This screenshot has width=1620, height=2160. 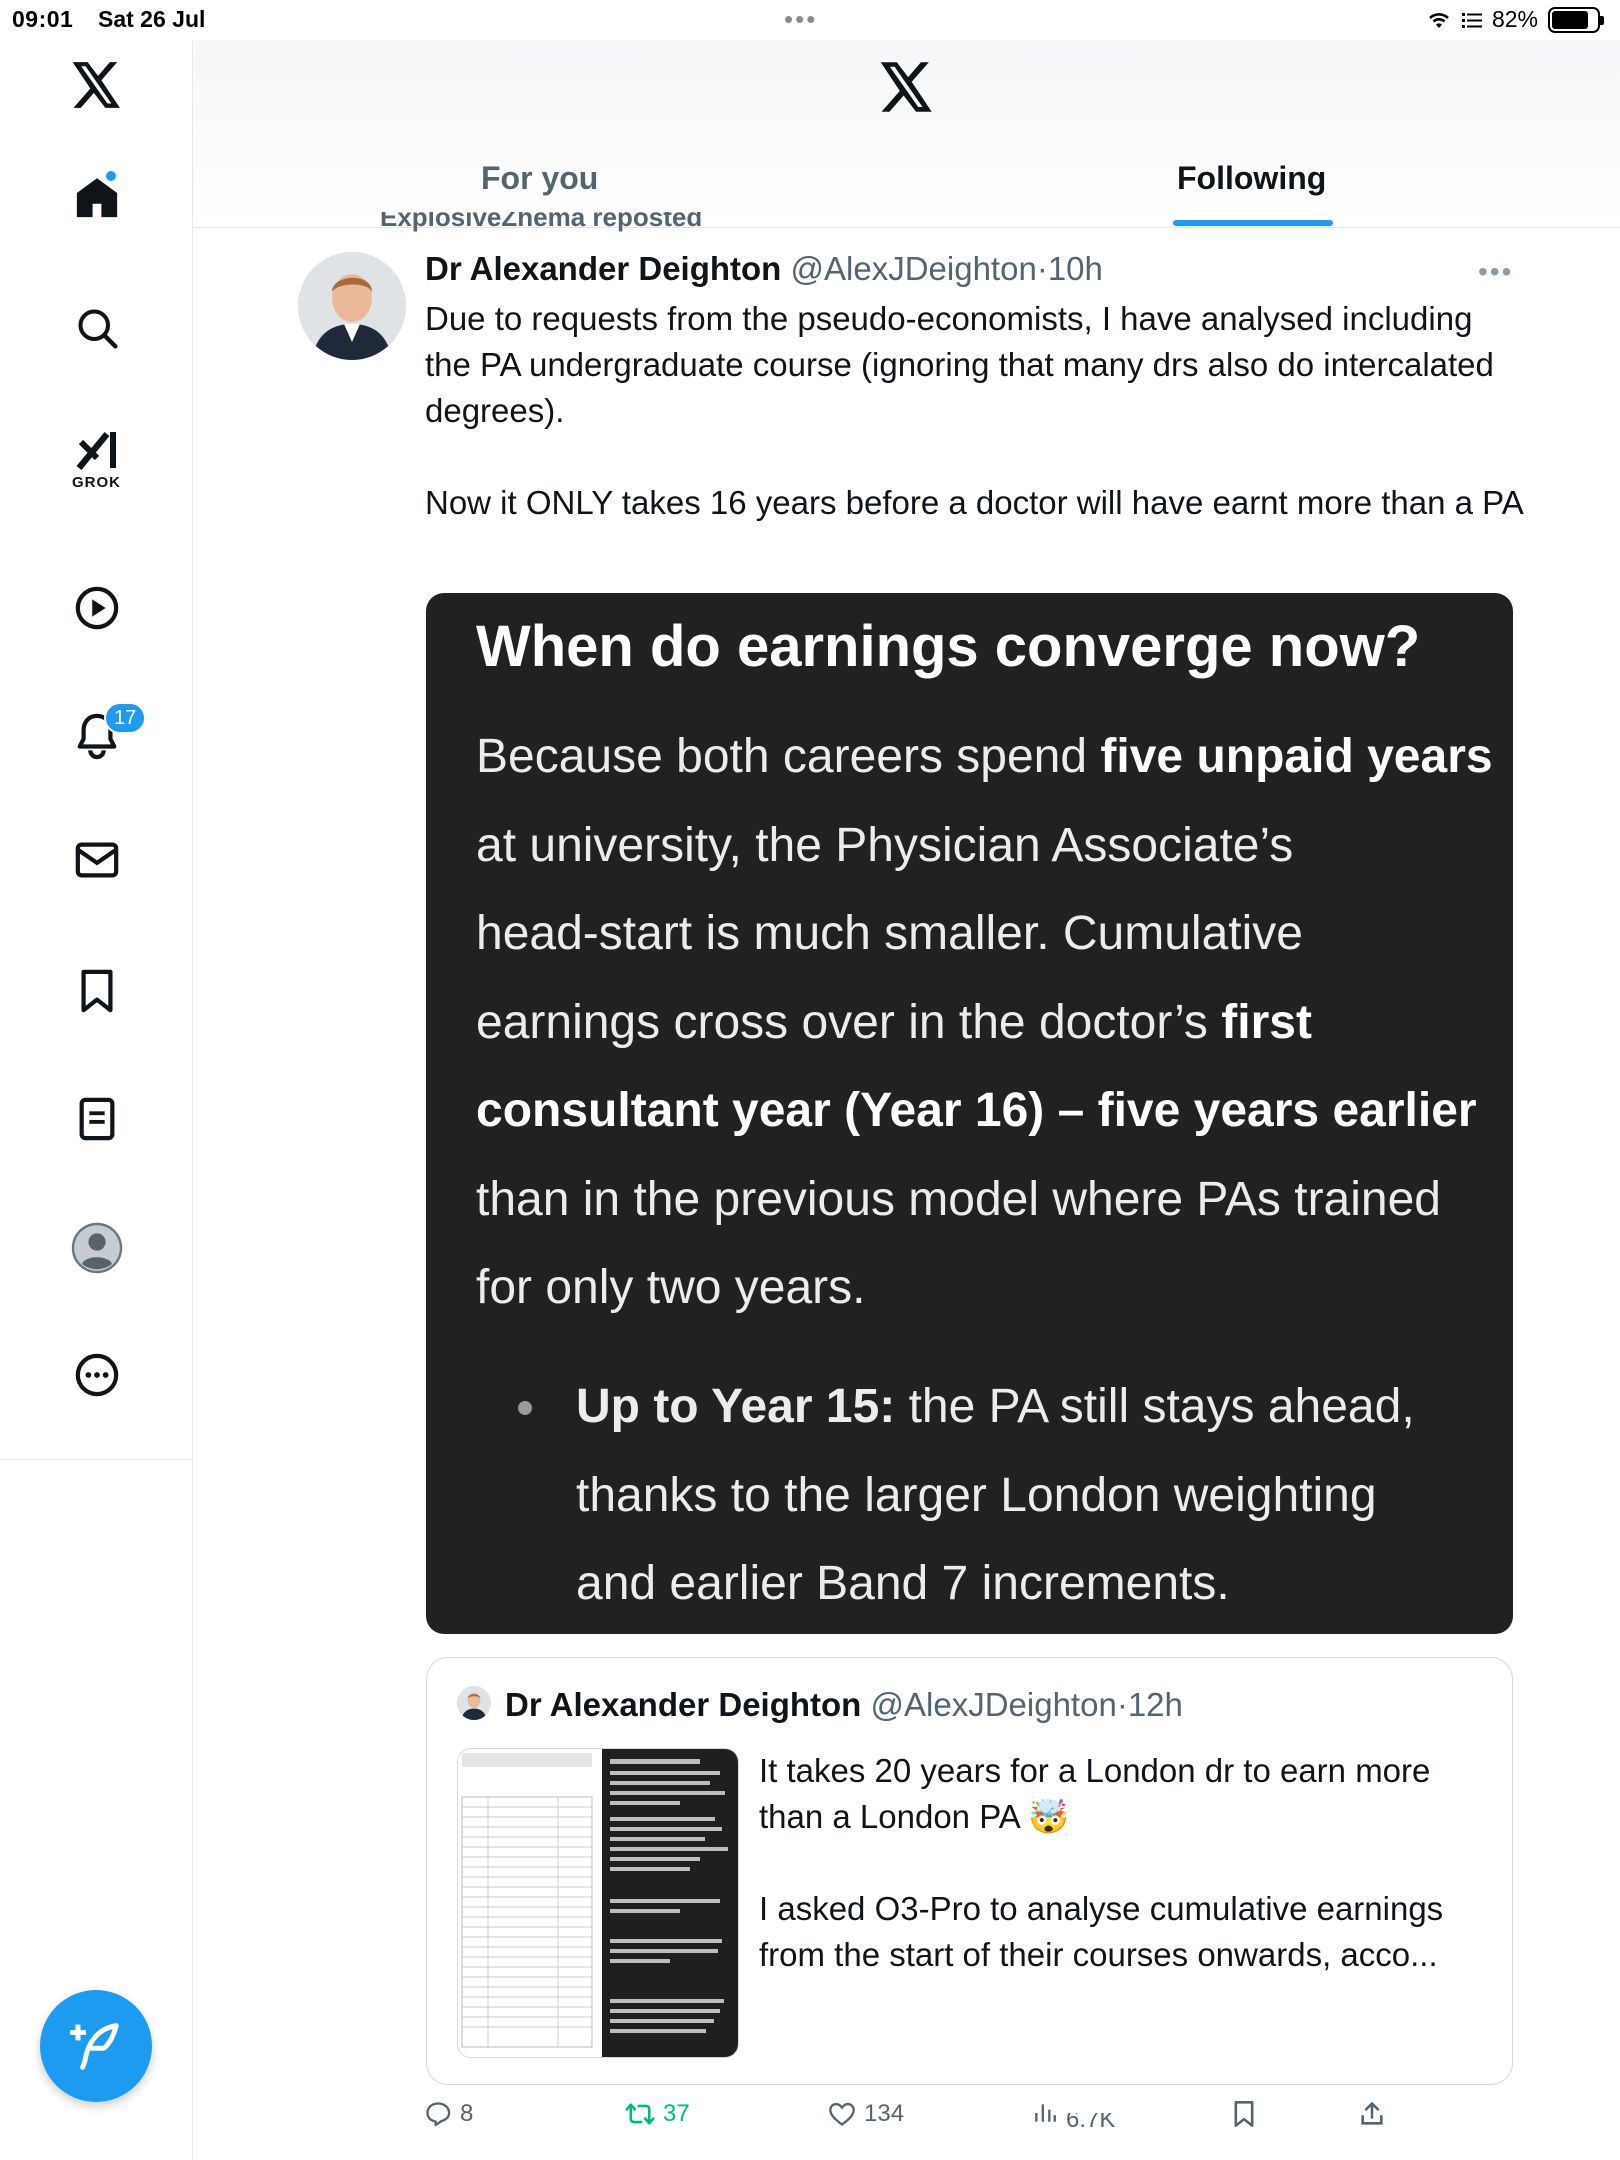 What do you see at coordinates (800, 19) in the screenshot?
I see `multitasking-dots-icon: •••` at bounding box center [800, 19].